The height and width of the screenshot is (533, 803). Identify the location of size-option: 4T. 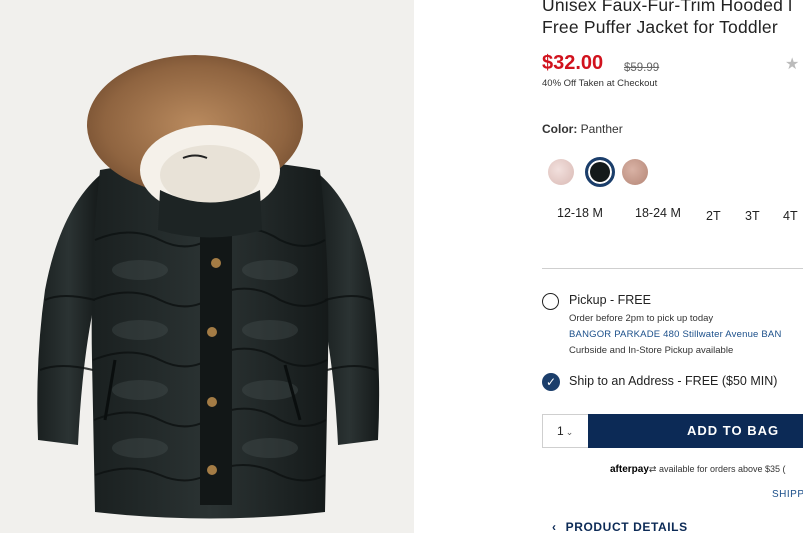
(790, 216).